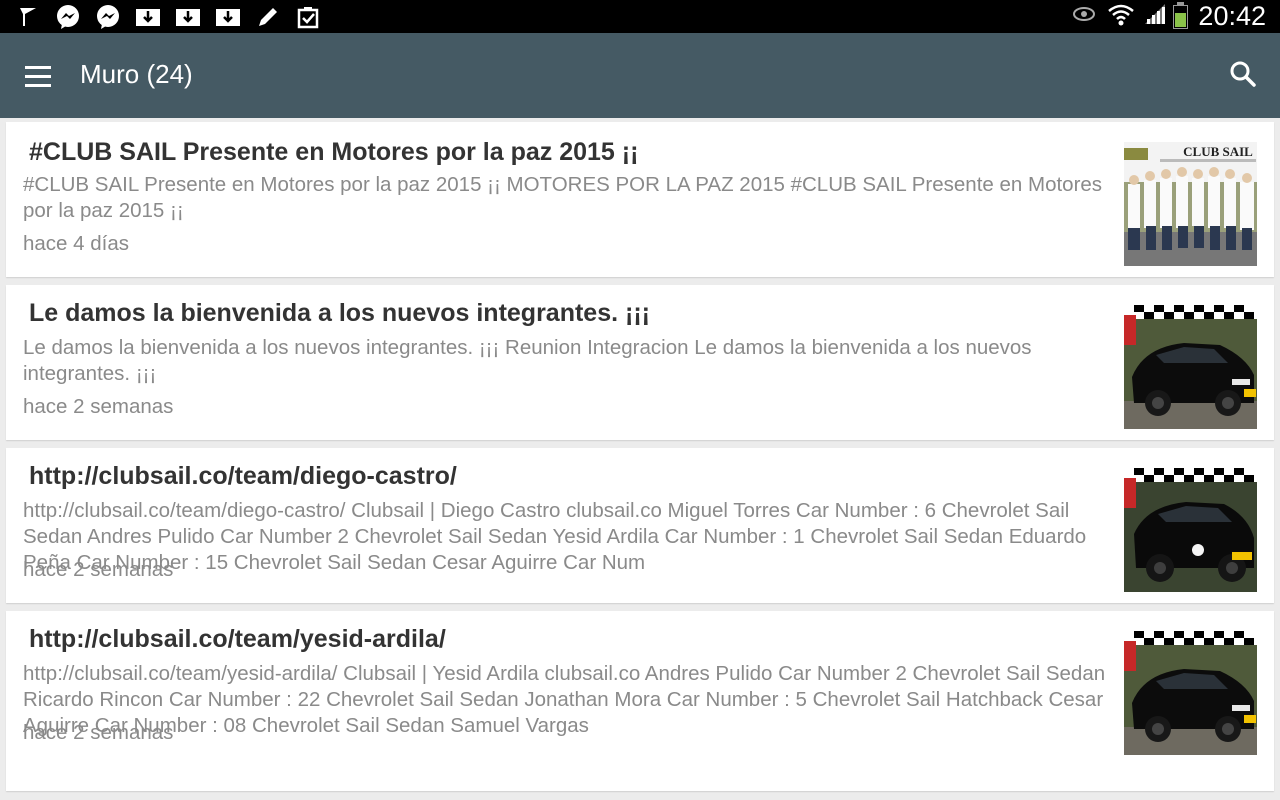  I want to click on edit-icon, so click(268, 17).